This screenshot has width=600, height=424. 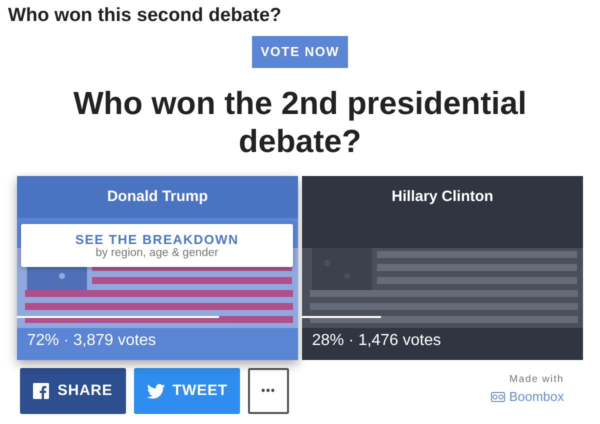 What do you see at coordinates (268, 391) in the screenshot?
I see `more-button: •••` at bounding box center [268, 391].